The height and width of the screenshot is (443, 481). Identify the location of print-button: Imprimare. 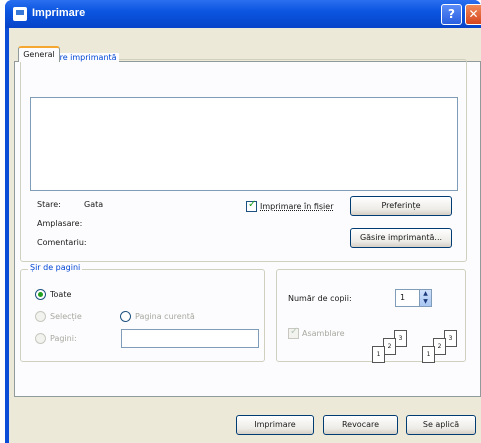
(275, 425).